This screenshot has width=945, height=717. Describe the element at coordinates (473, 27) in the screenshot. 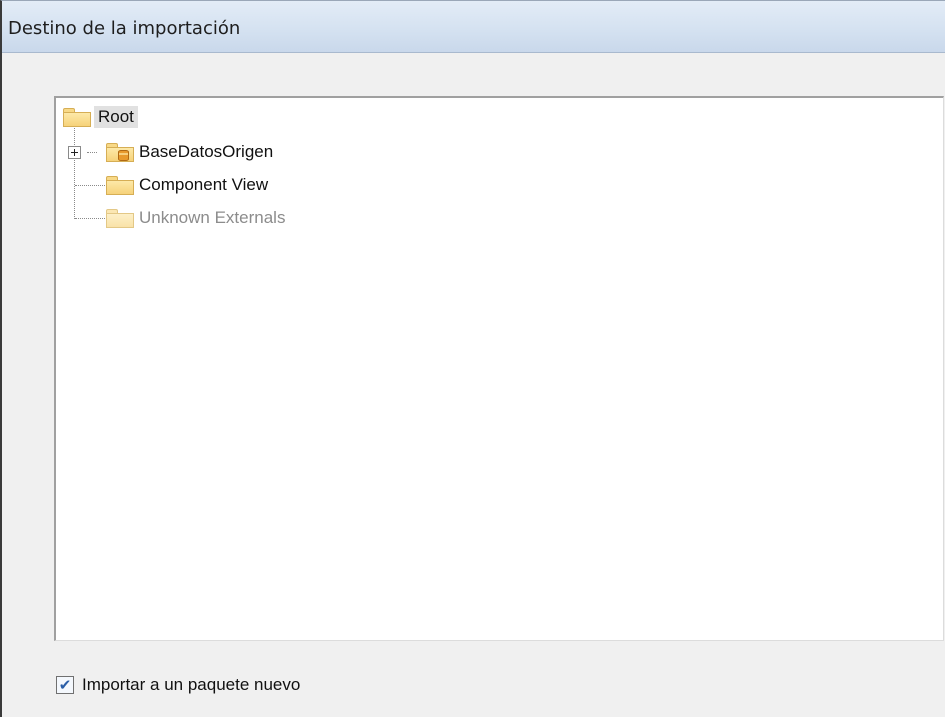

I see `title-bar: Destino de la importación` at that location.